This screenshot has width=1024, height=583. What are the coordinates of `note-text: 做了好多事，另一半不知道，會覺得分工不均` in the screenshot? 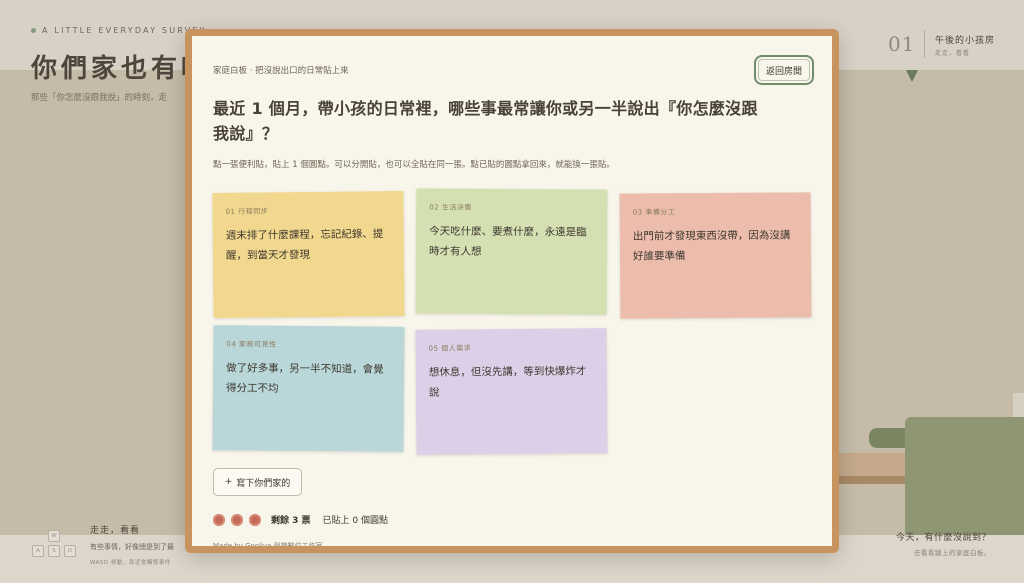 It's located at (304, 378).